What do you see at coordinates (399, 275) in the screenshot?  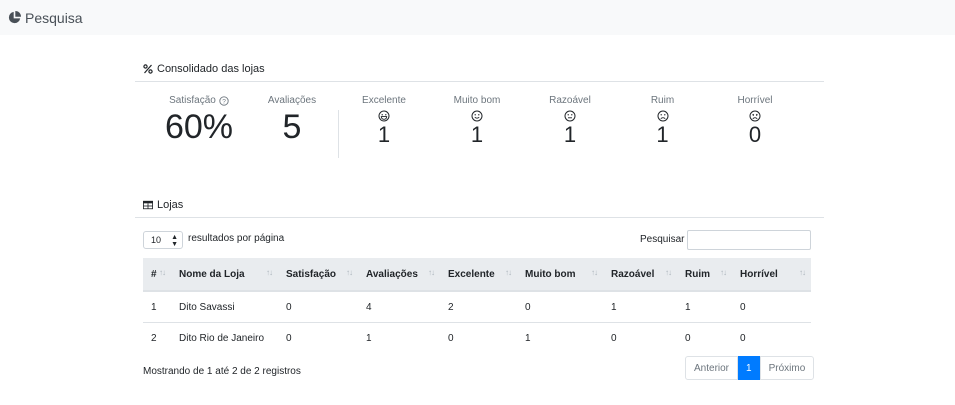 I see `col-header: Avaliações ↑↓` at bounding box center [399, 275].